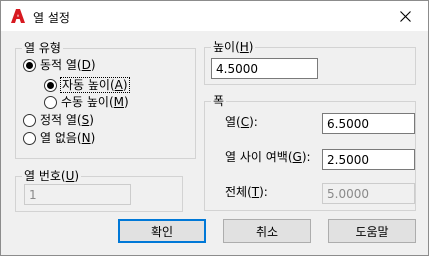 The image size is (429, 256). I want to click on column-width-input: 6.5000, so click(368, 123).